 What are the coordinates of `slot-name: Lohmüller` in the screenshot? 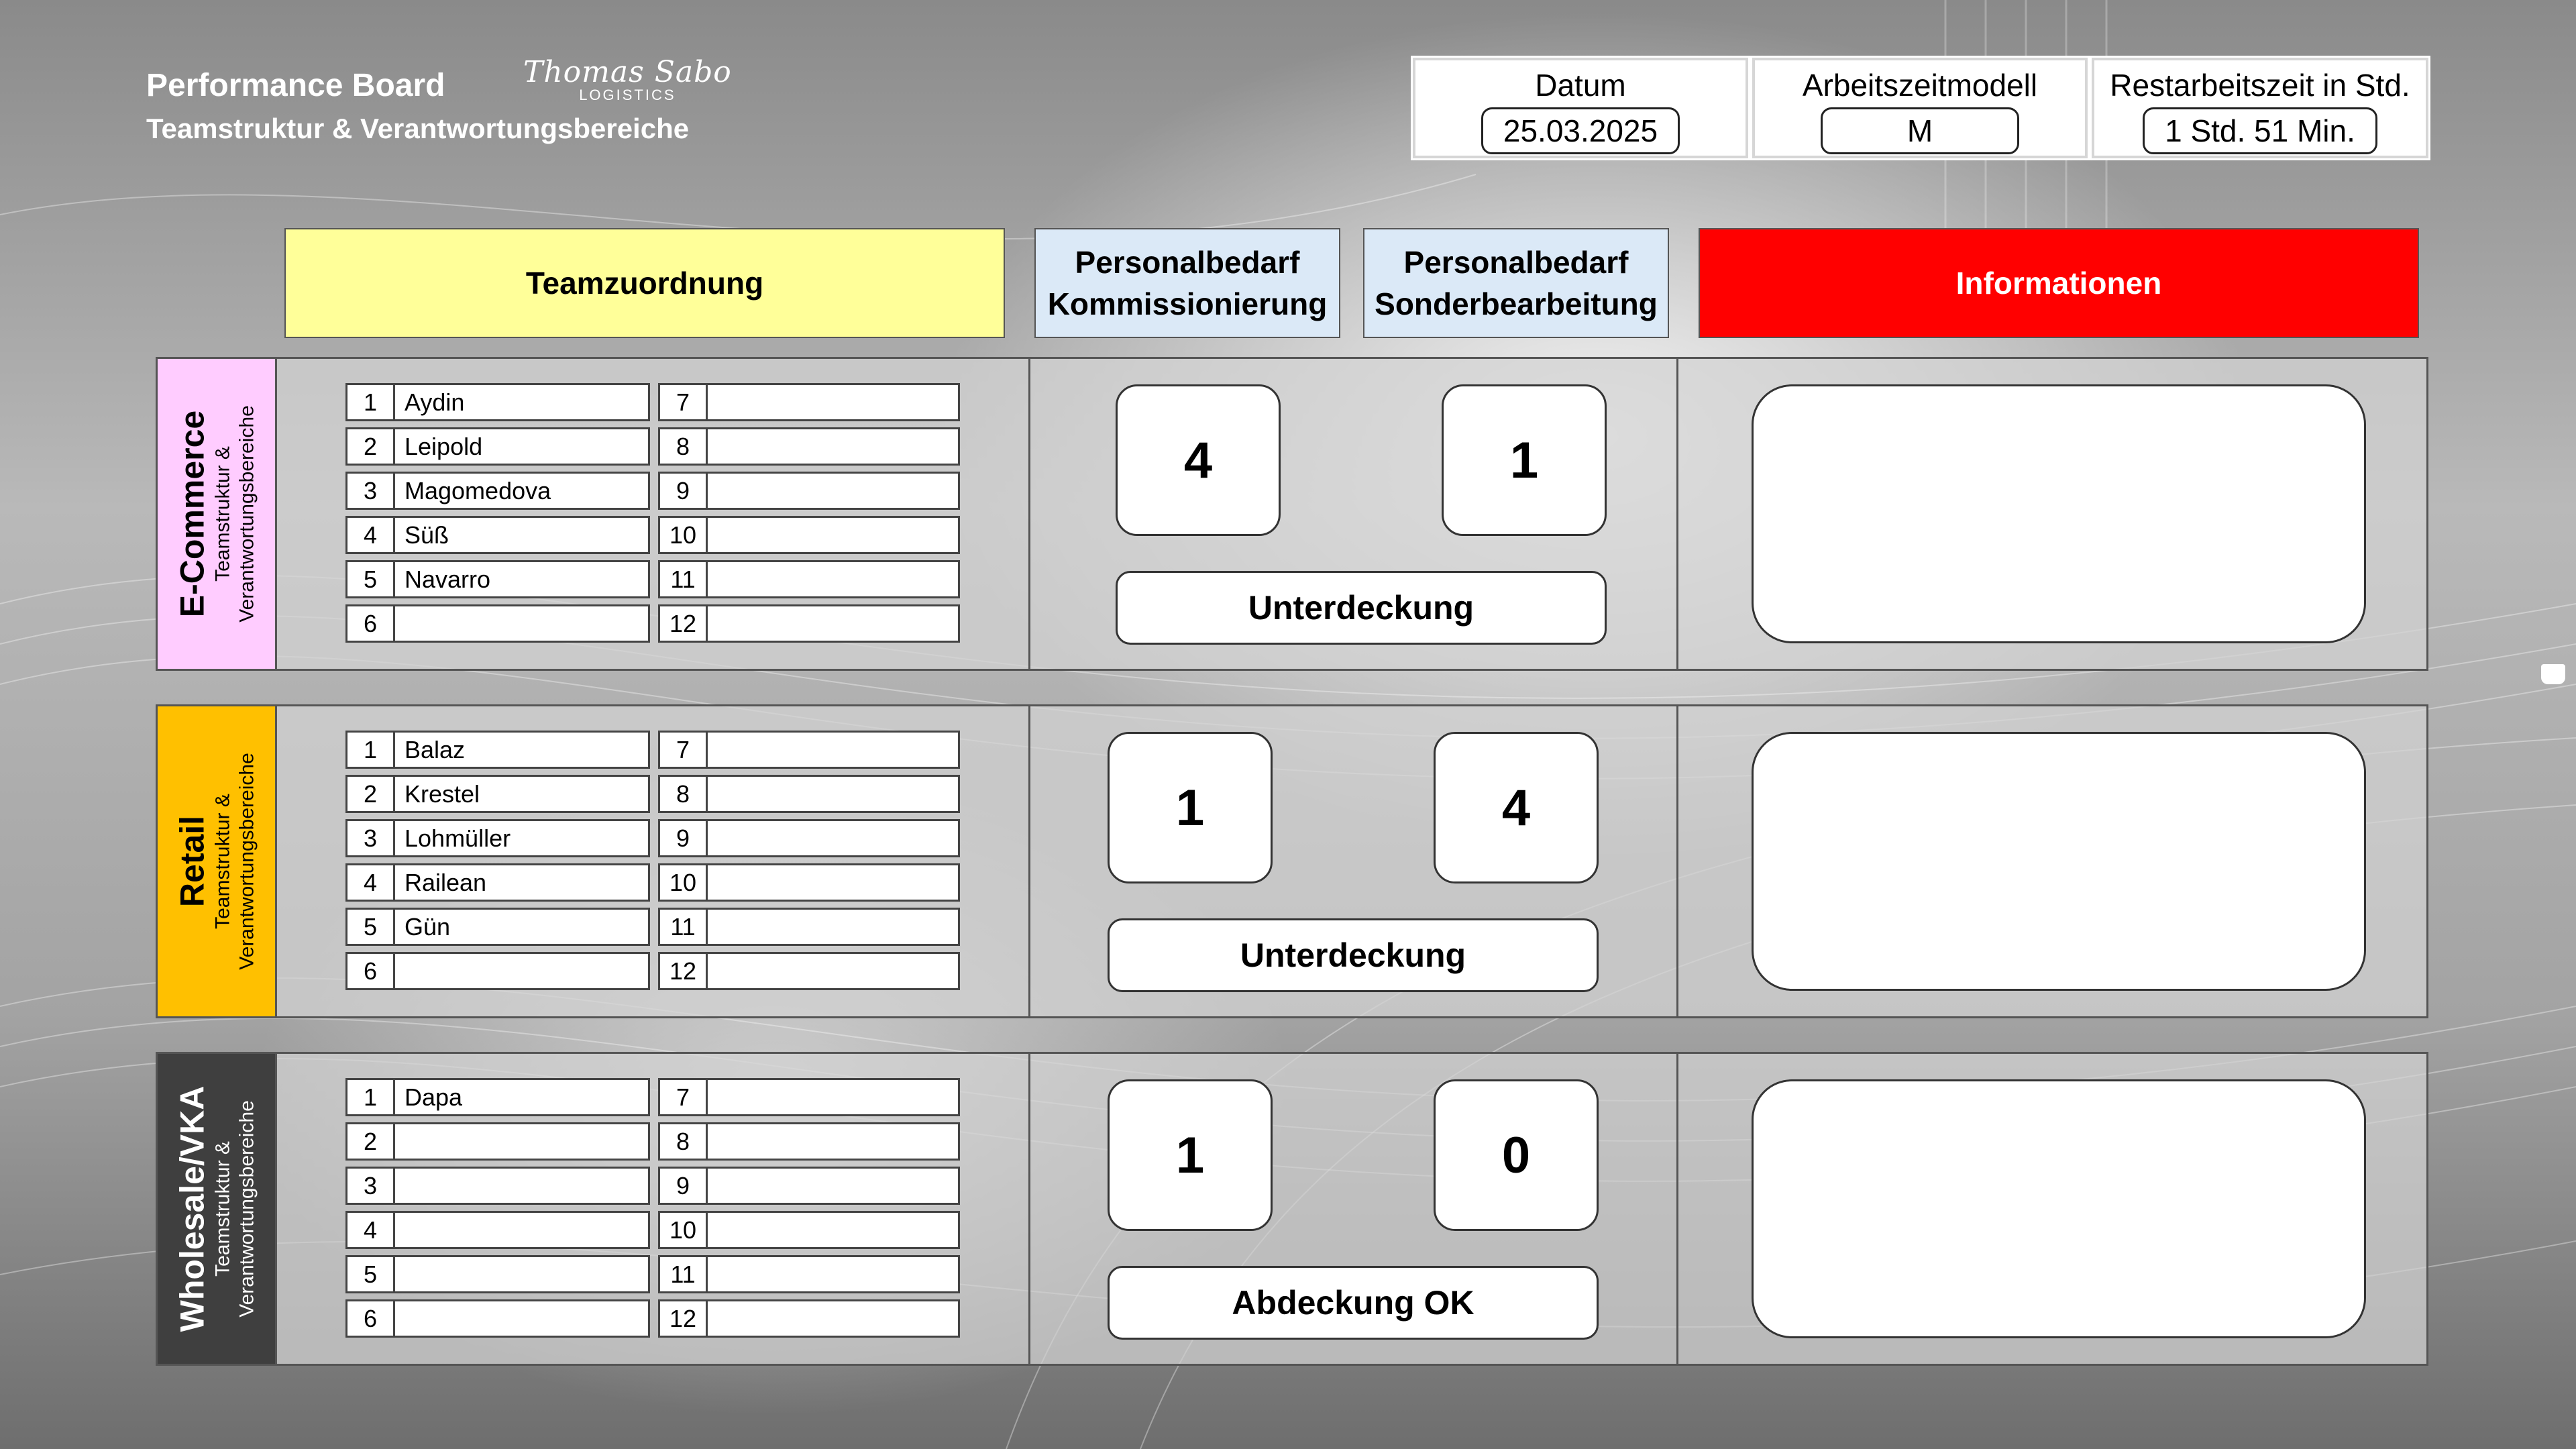 It's located at (522, 838).